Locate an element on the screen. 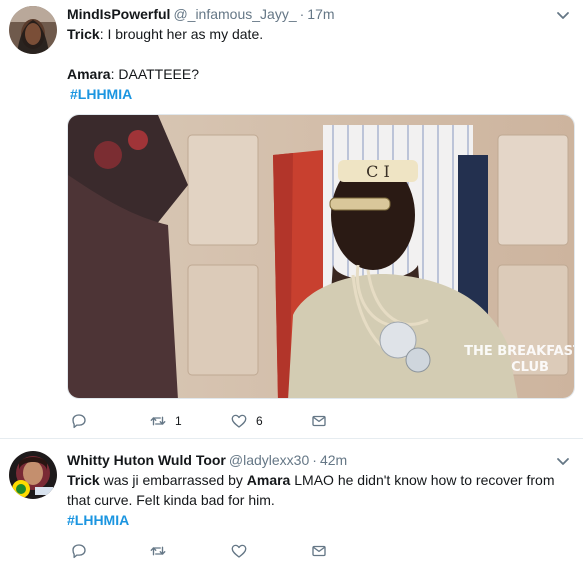 The image size is (583, 572). tweet-text: that curve. Felt kinda bad for him. is located at coordinates (171, 500).